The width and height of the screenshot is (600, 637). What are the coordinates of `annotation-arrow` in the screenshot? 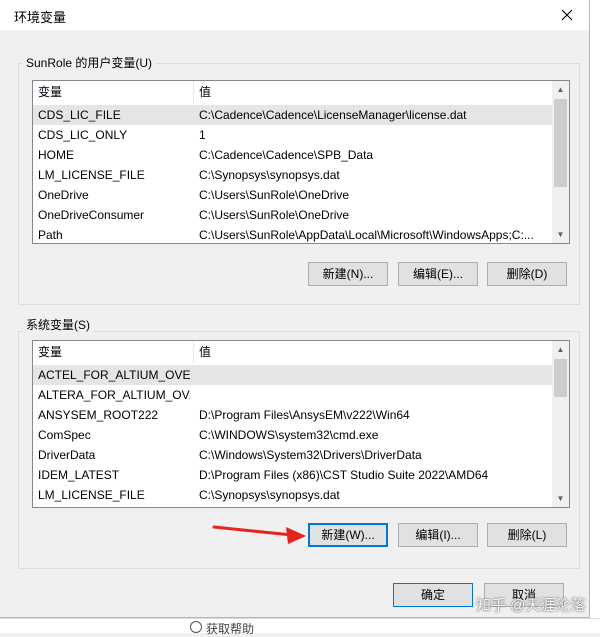 It's located at (259, 534).